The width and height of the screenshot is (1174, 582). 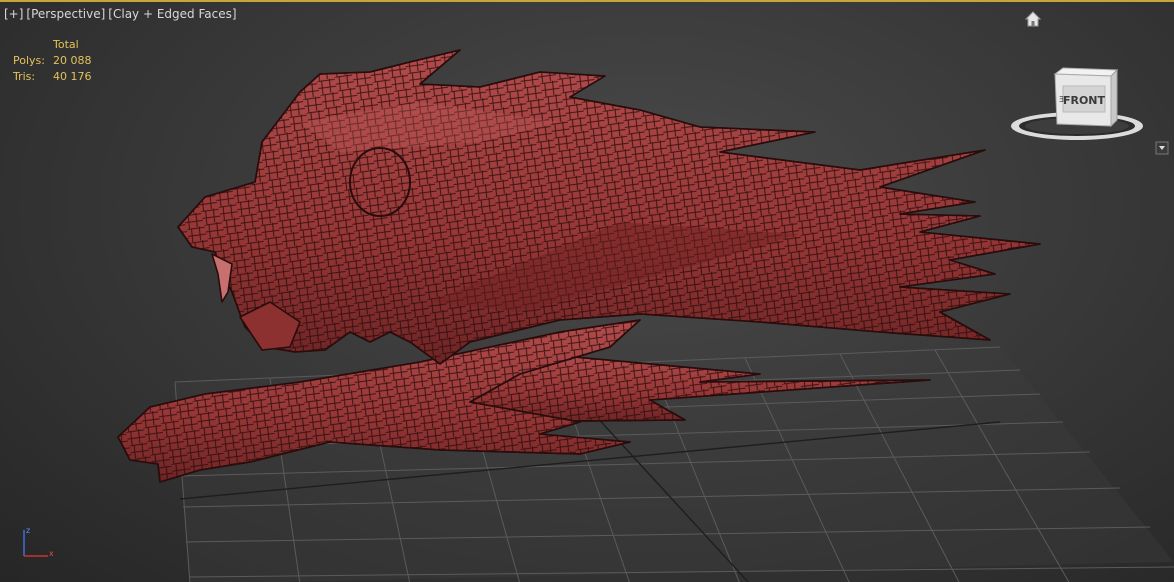 What do you see at coordinates (1033, 19) in the screenshot?
I see `home-icon` at bounding box center [1033, 19].